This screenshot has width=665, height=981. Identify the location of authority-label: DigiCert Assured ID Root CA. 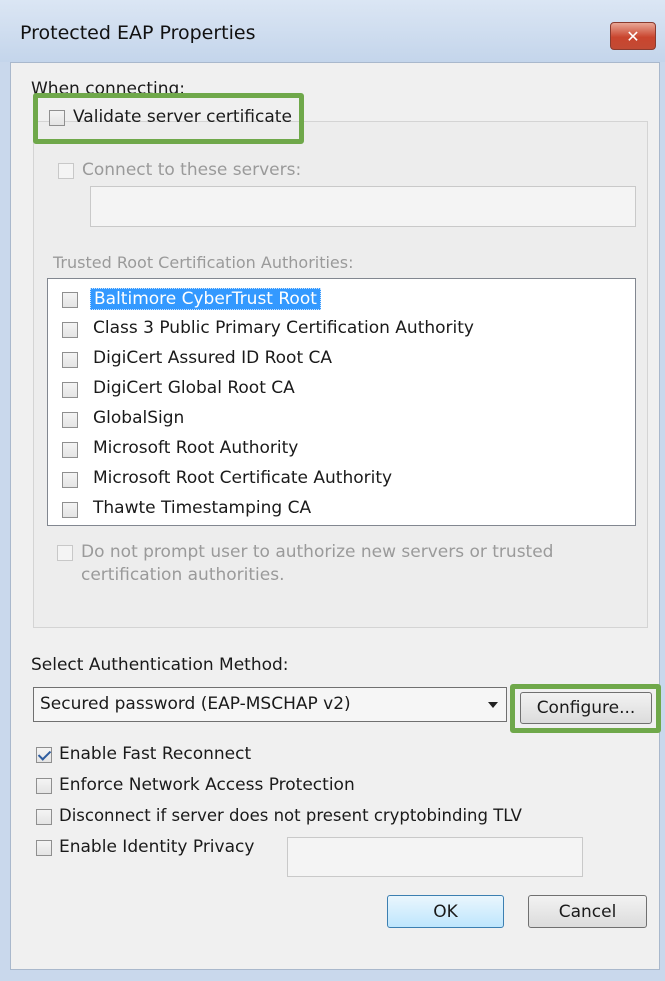
(213, 358).